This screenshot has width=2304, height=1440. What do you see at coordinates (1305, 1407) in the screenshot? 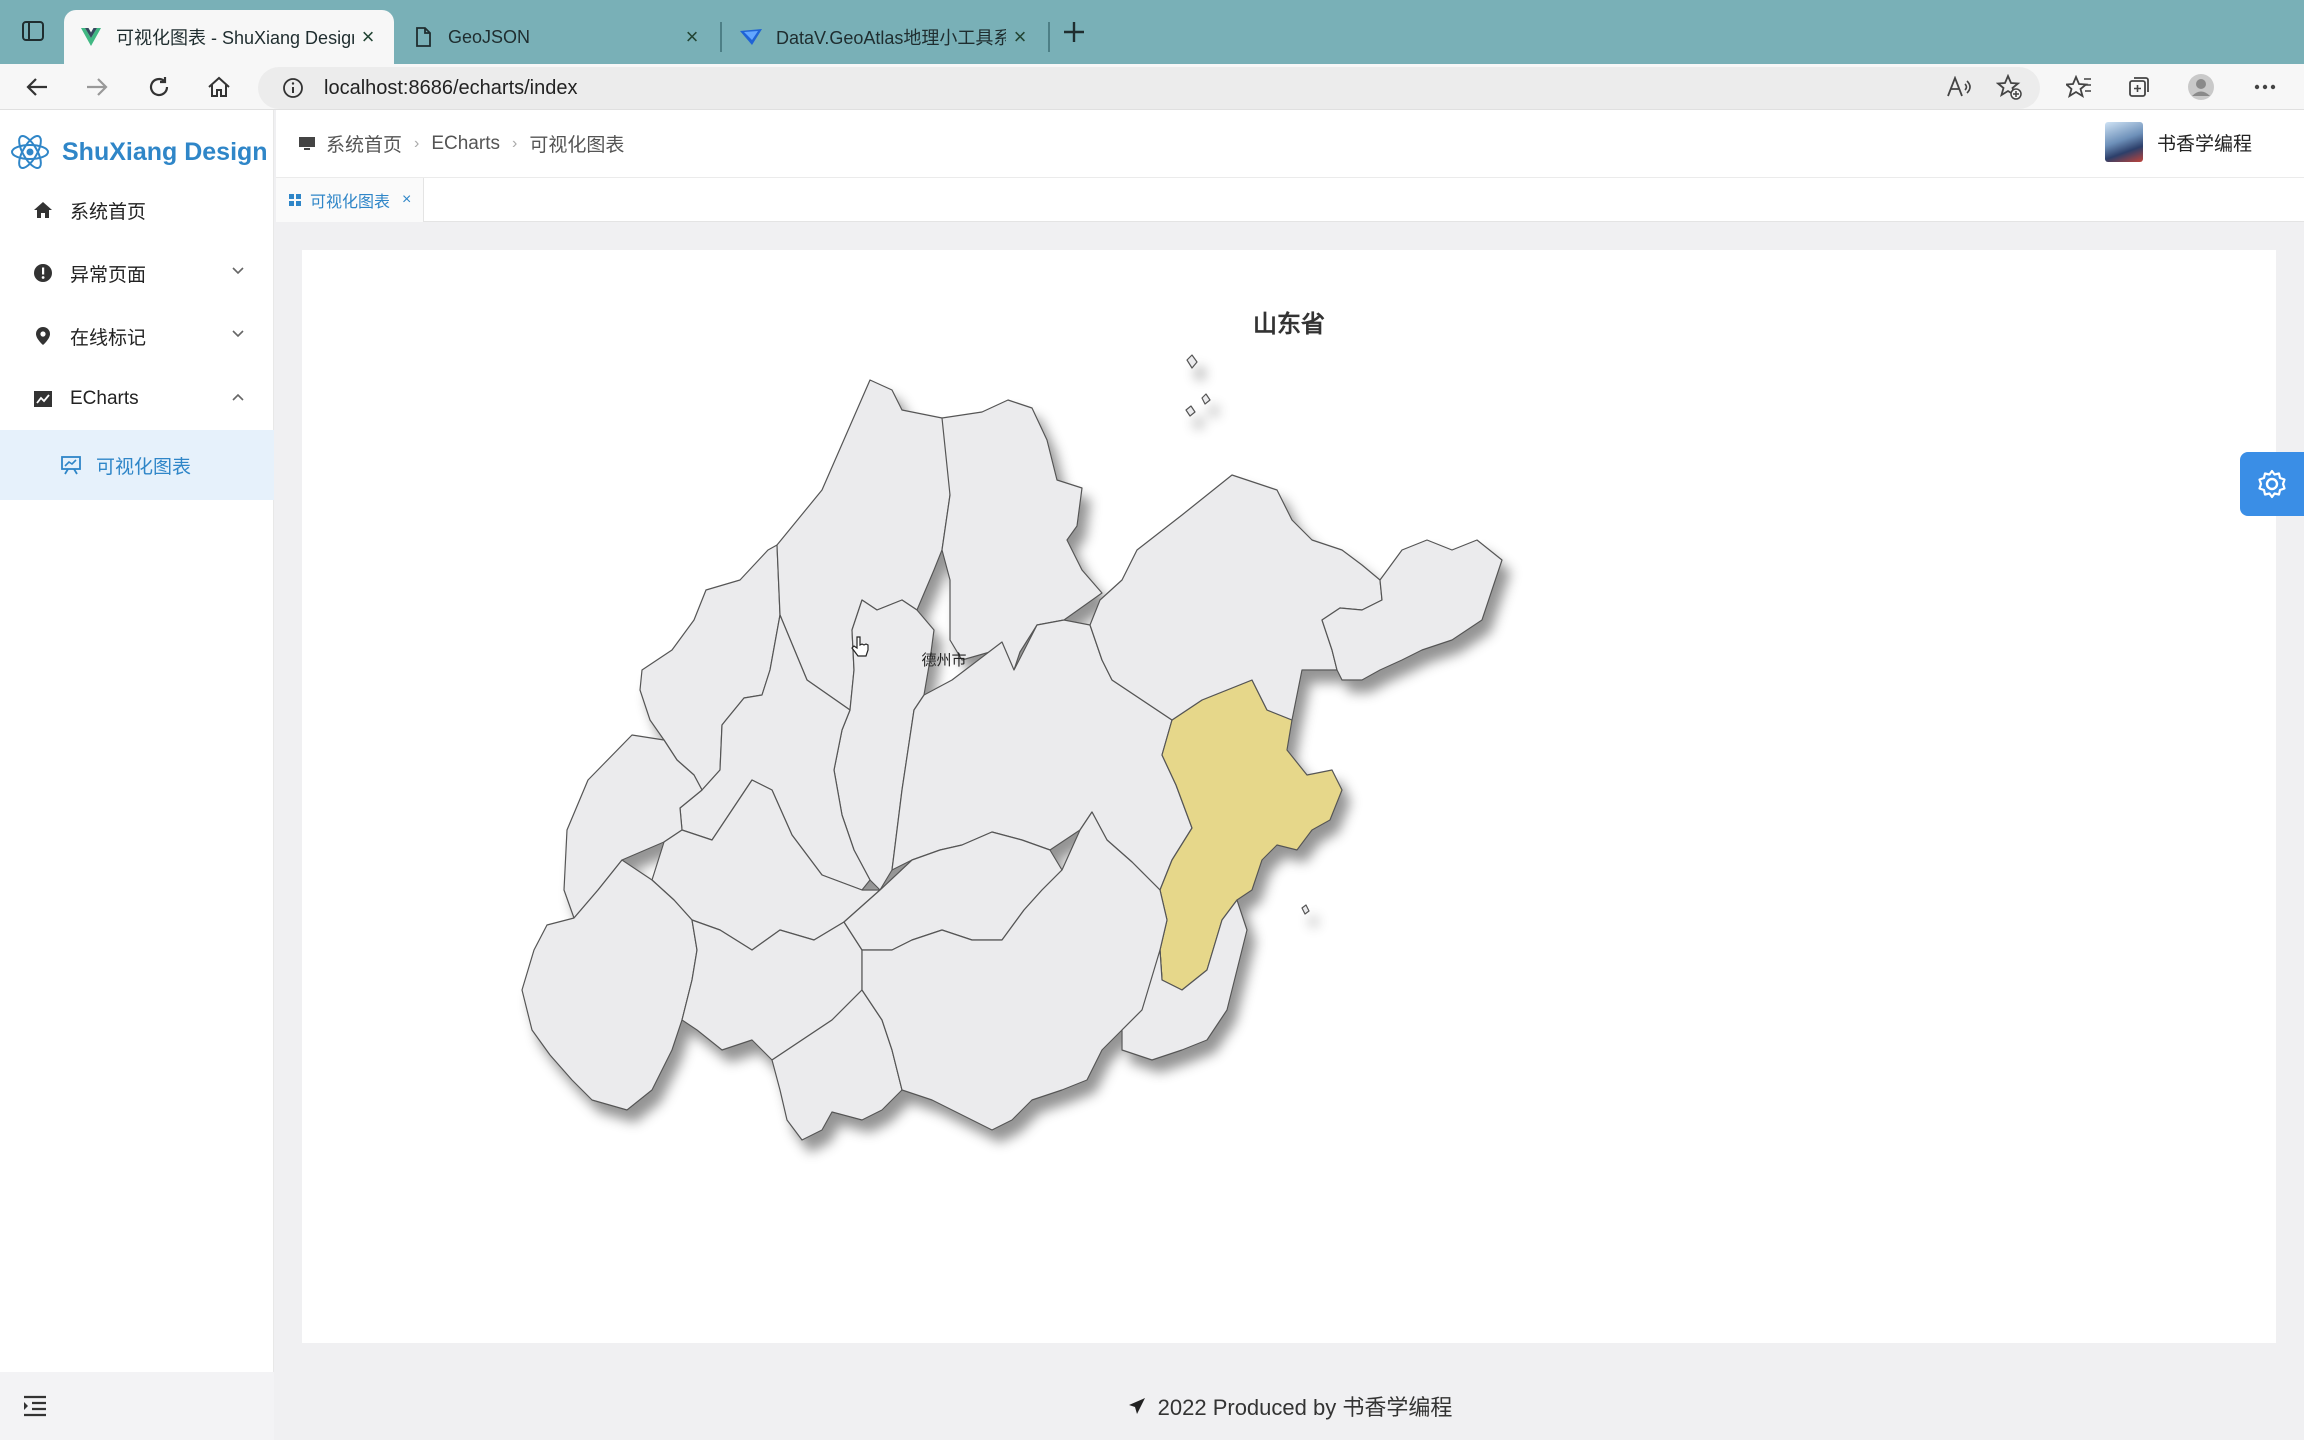
I see `footer-text: 2022 Produced by 书香学编程` at bounding box center [1305, 1407].